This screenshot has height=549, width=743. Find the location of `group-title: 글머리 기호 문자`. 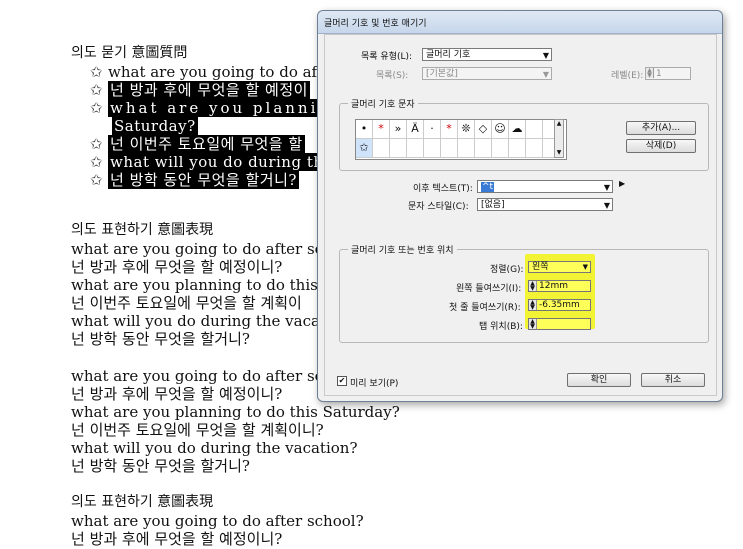

group-title: 글머리 기호 문자 is located at coordinates (383, 103).